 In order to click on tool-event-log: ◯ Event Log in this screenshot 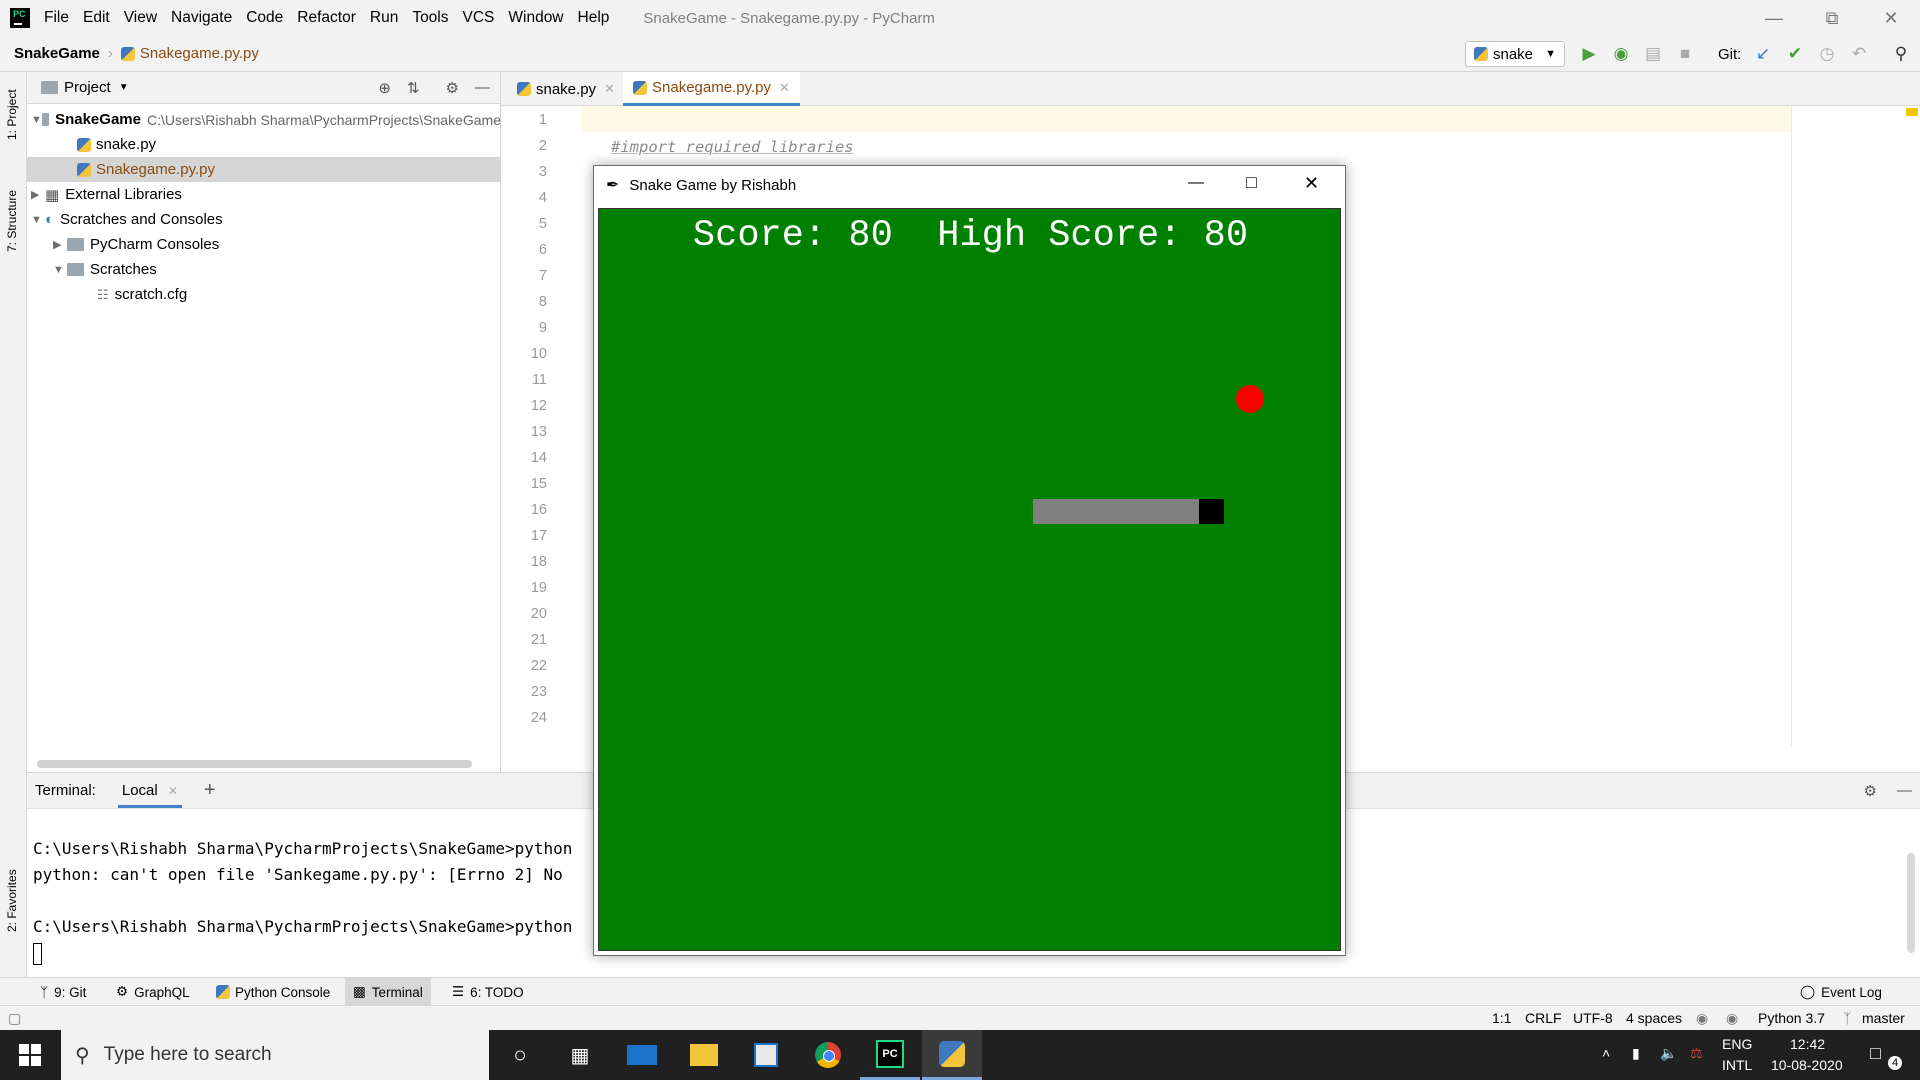, I will do `click(1841, 992)`.